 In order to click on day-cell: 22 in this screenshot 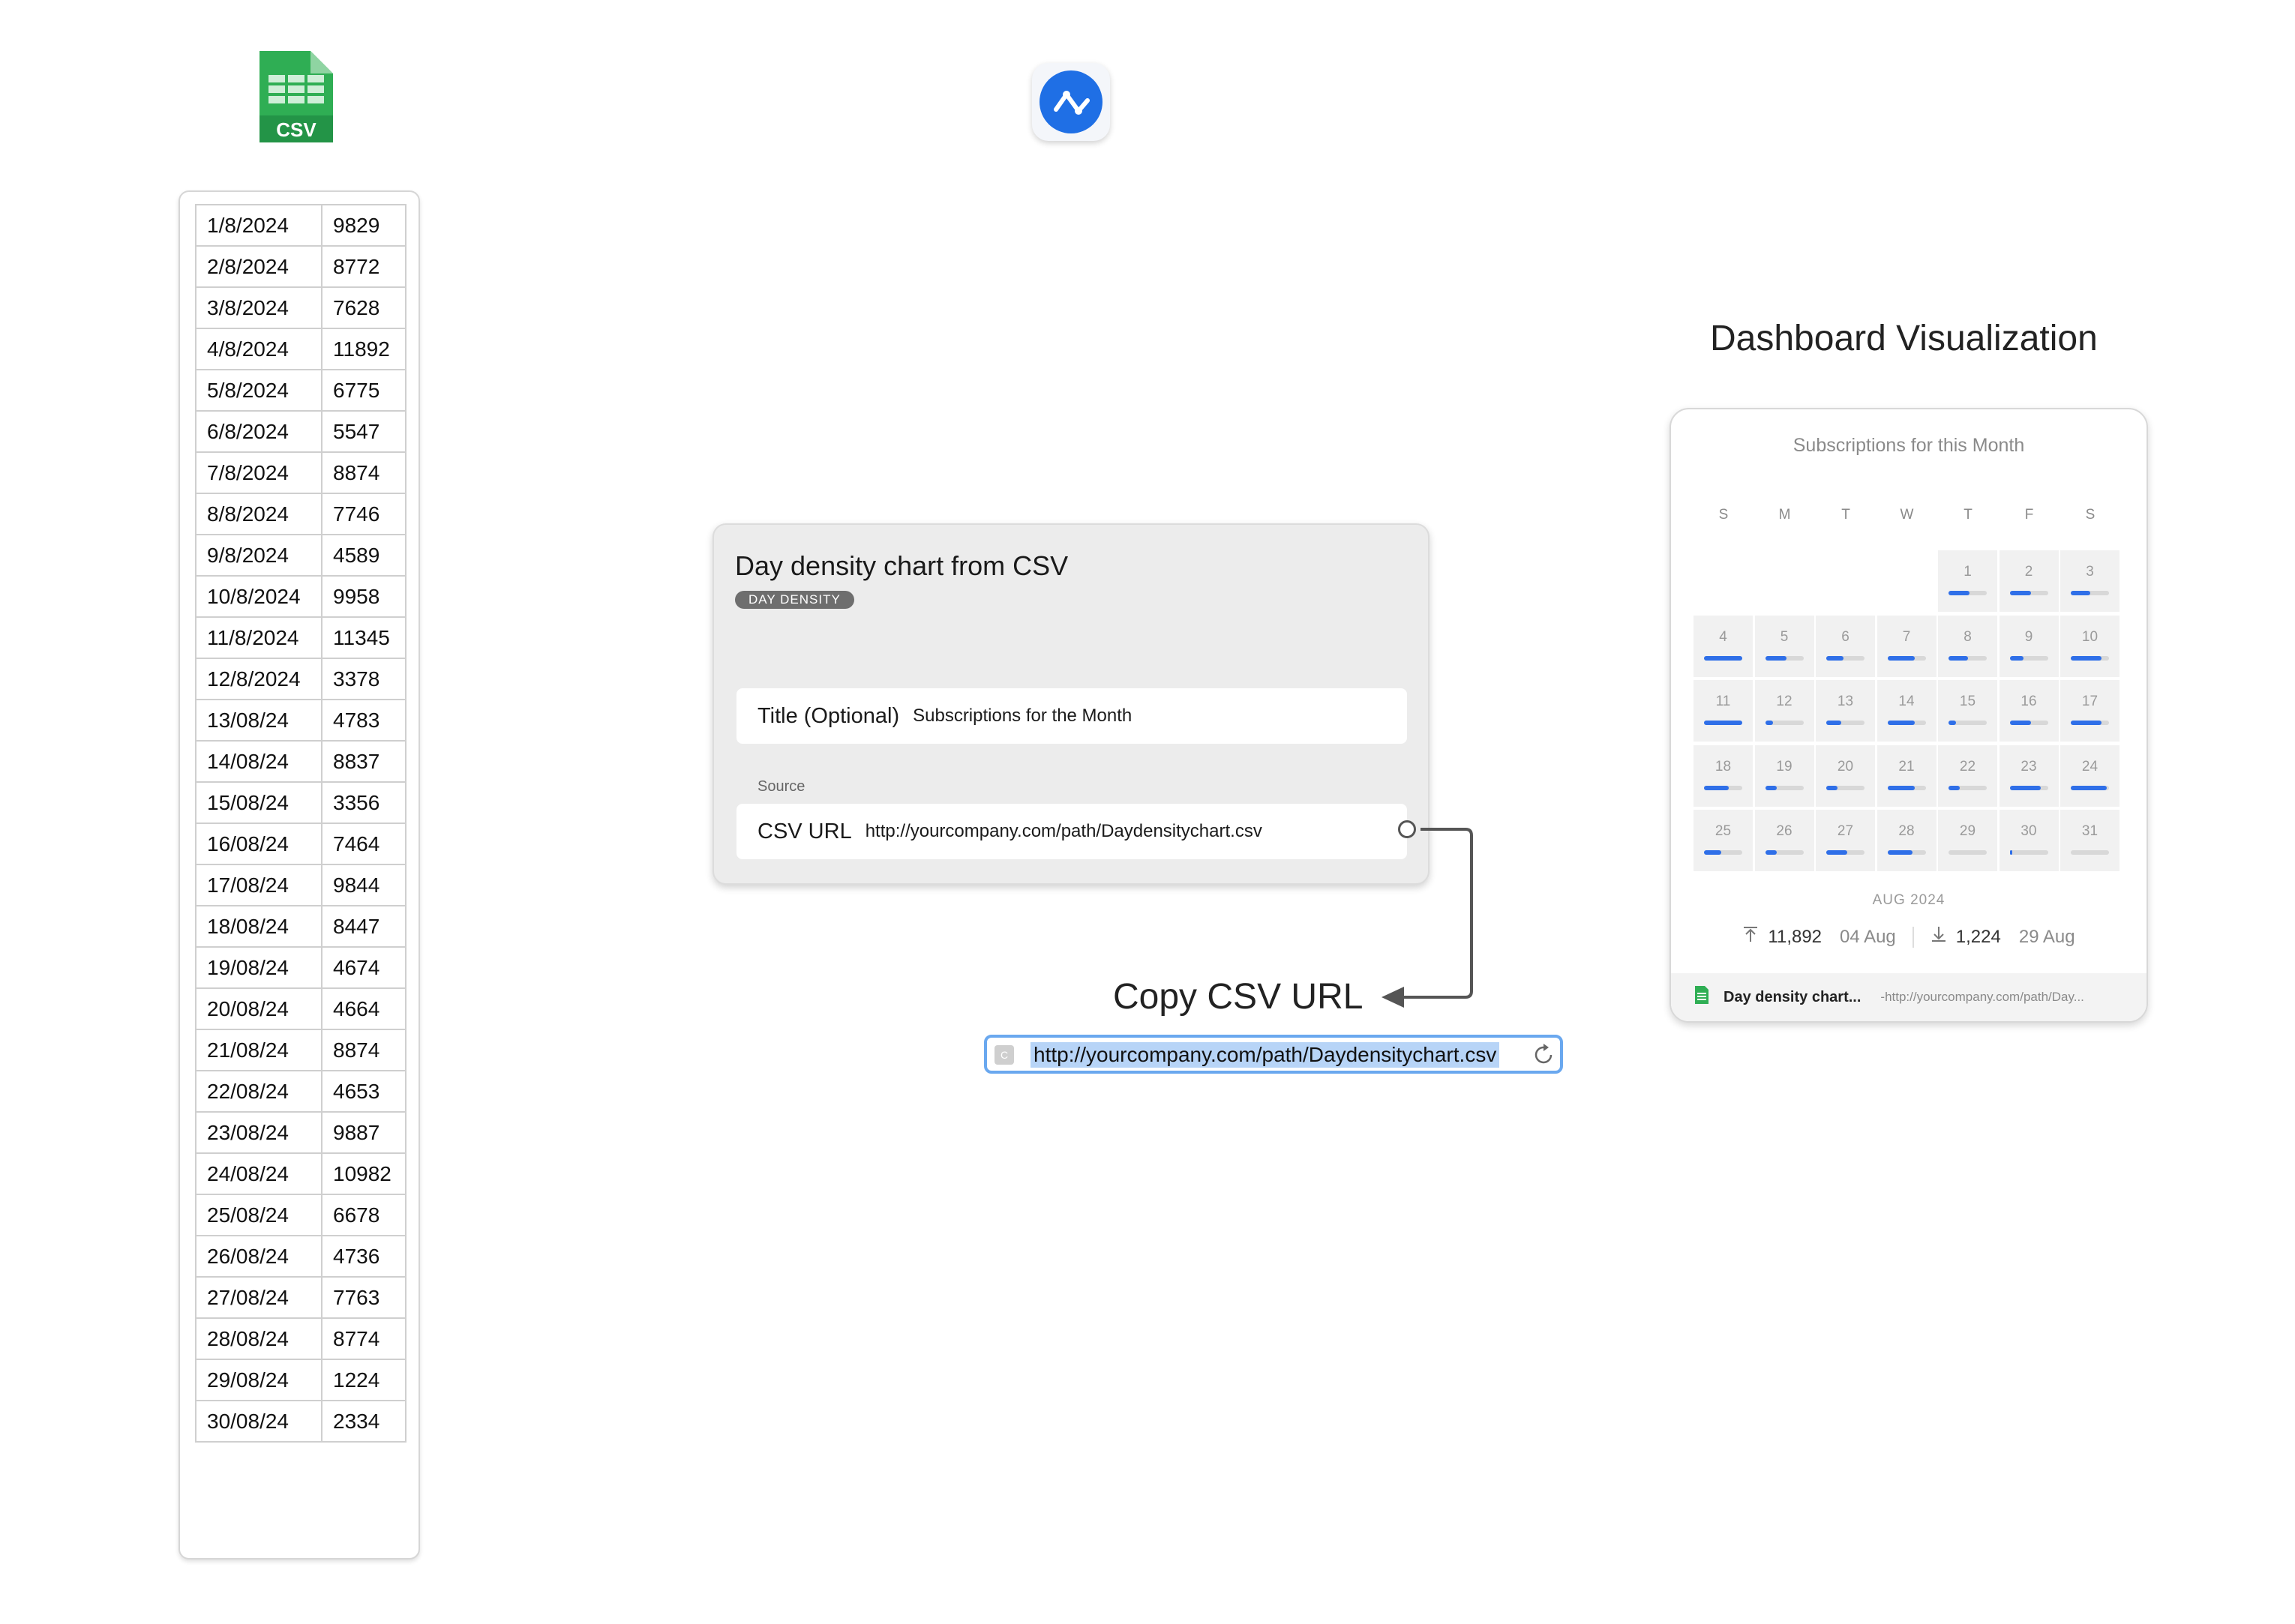, I will do `click(1967, 776)`.